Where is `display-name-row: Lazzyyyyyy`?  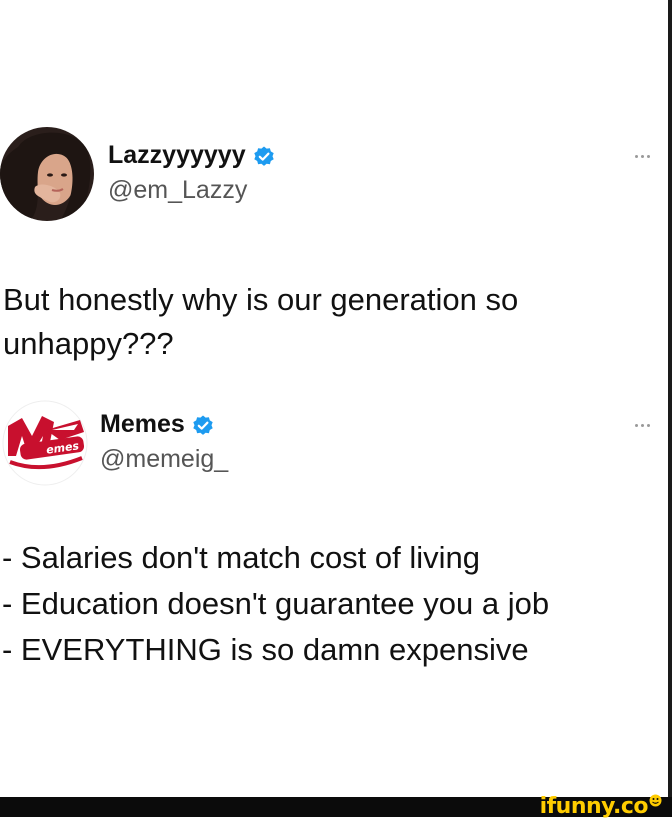
display-name-row: Lazzyyyyyy is located at coordinates (192, 155).